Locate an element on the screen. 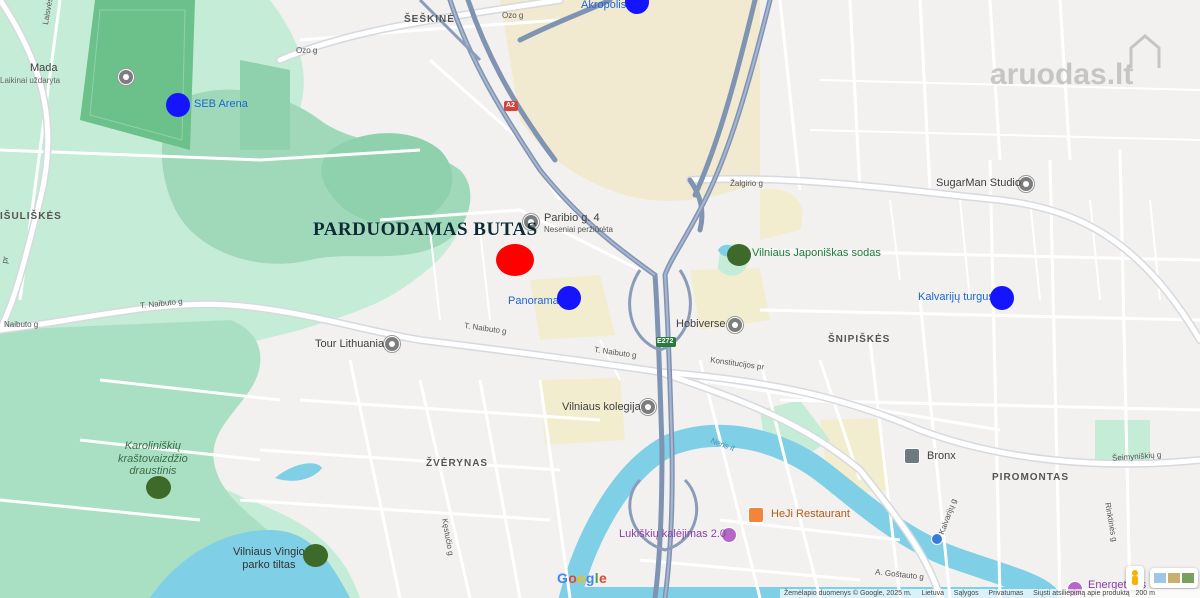 Image resolution: width=1200 pixels, height=598 pixels. footer-terms-link: Sąlygos is located at coordinates (966, 593).